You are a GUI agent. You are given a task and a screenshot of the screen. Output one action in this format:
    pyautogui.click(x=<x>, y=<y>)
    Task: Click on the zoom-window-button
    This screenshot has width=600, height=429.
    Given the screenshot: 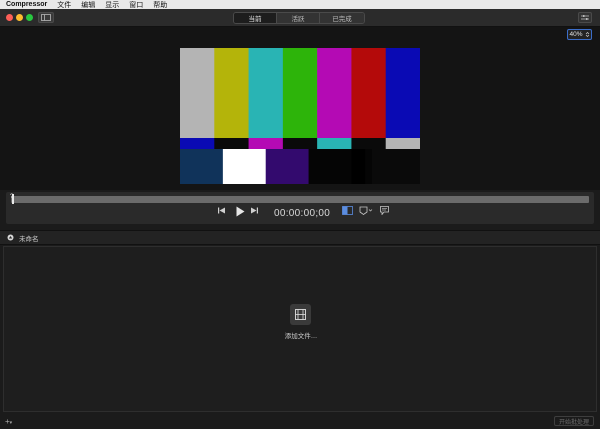 What is the action you would take?
    pyautogui.click(x=29, y=17)
    